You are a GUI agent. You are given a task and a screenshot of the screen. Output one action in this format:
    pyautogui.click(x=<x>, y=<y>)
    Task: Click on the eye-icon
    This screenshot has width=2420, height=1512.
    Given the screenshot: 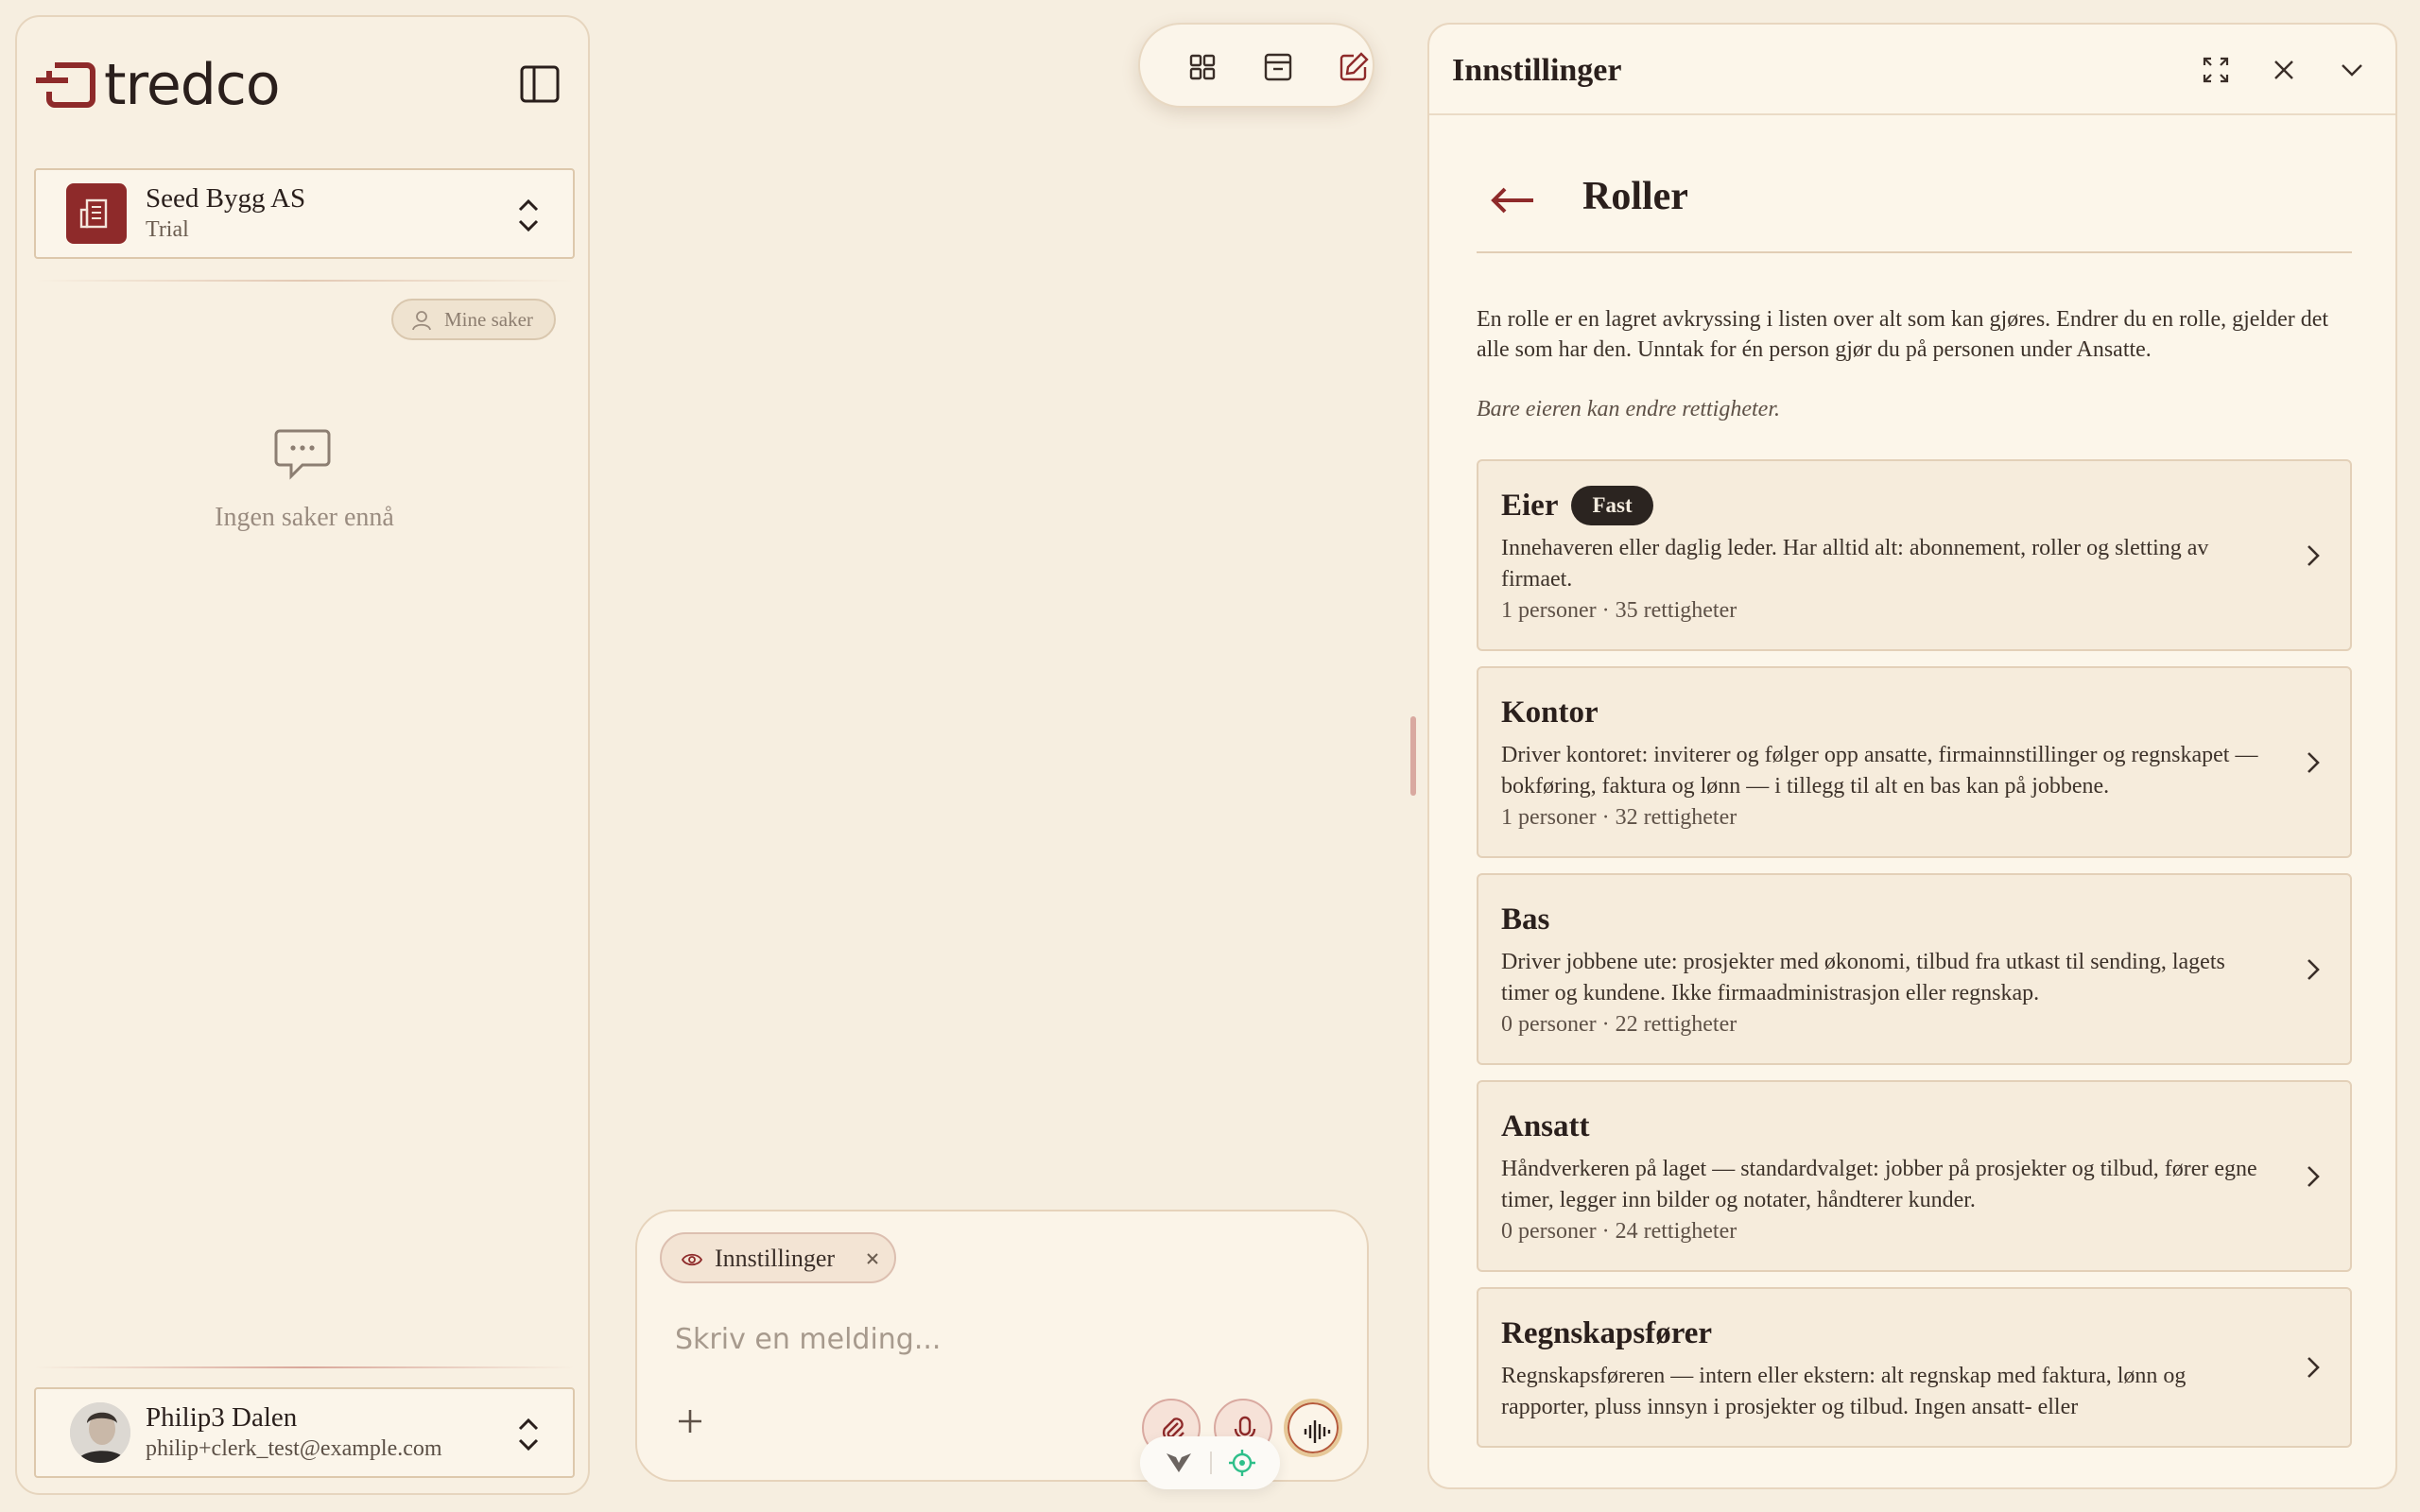 What is the action you would take?
    pyautogui.click(x=692, y=1259)
    